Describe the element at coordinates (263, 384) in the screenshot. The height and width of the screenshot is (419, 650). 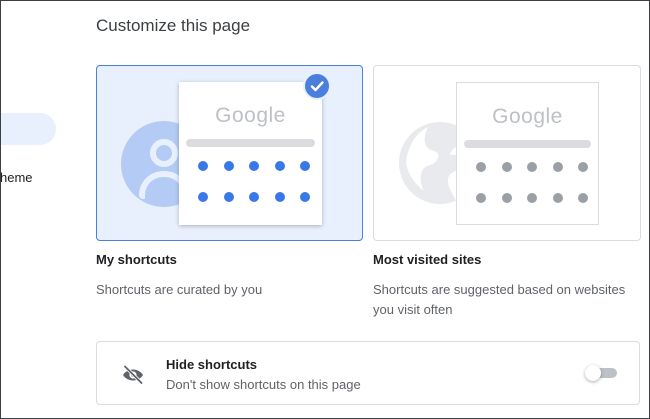
I see `hide-shortcuts-description: Don't show shortcuts on this page` at that location.